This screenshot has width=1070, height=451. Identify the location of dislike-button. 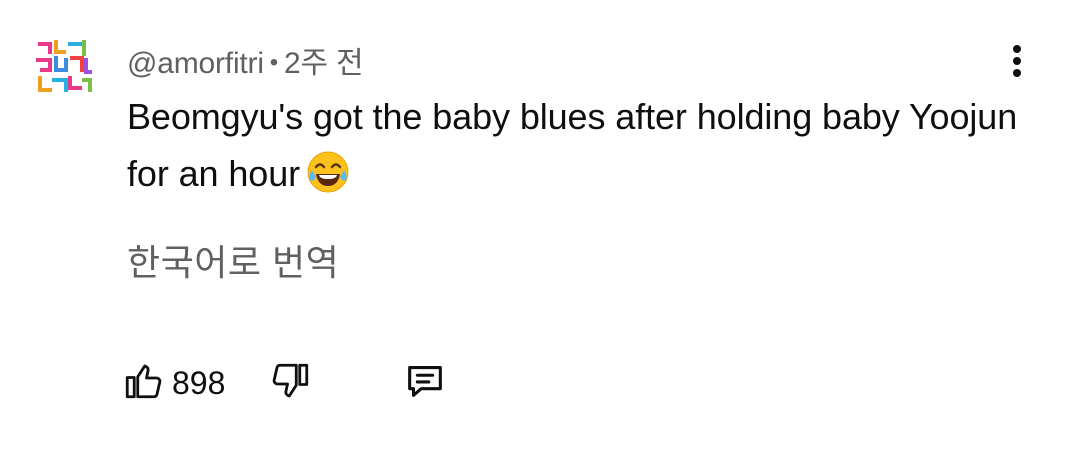
(291, 383).